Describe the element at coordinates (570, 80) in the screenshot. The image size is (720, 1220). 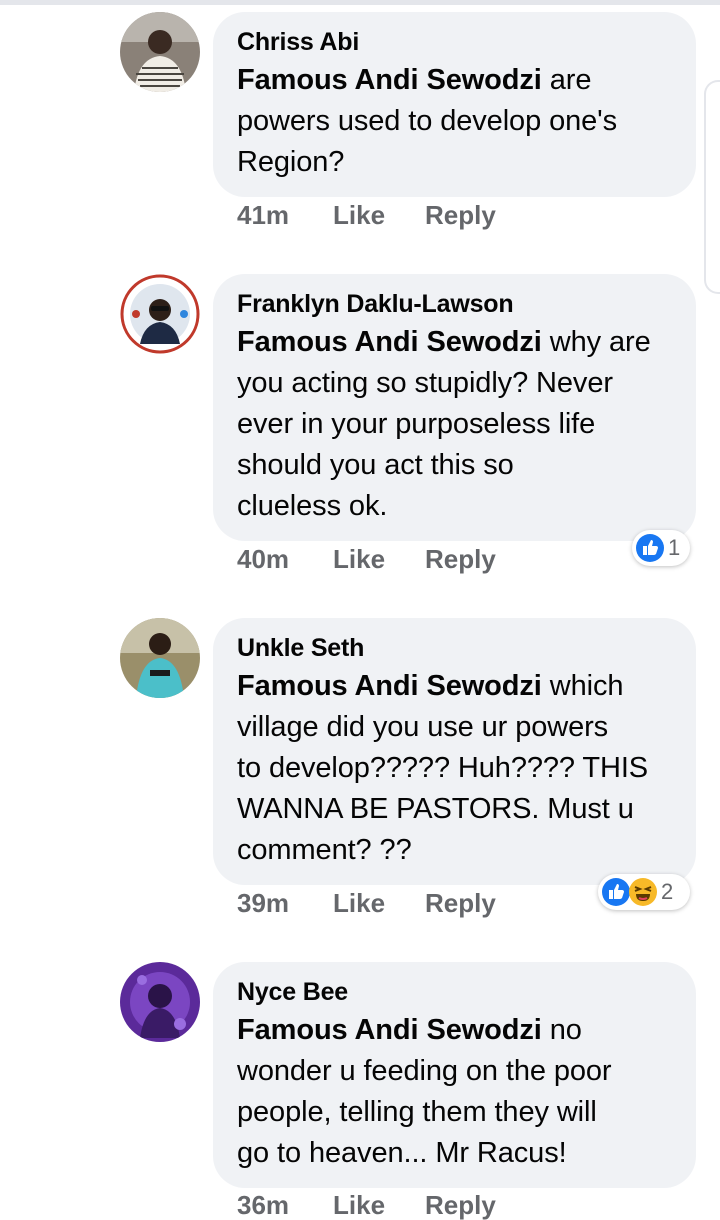
I see `comment-line: are` at that location.